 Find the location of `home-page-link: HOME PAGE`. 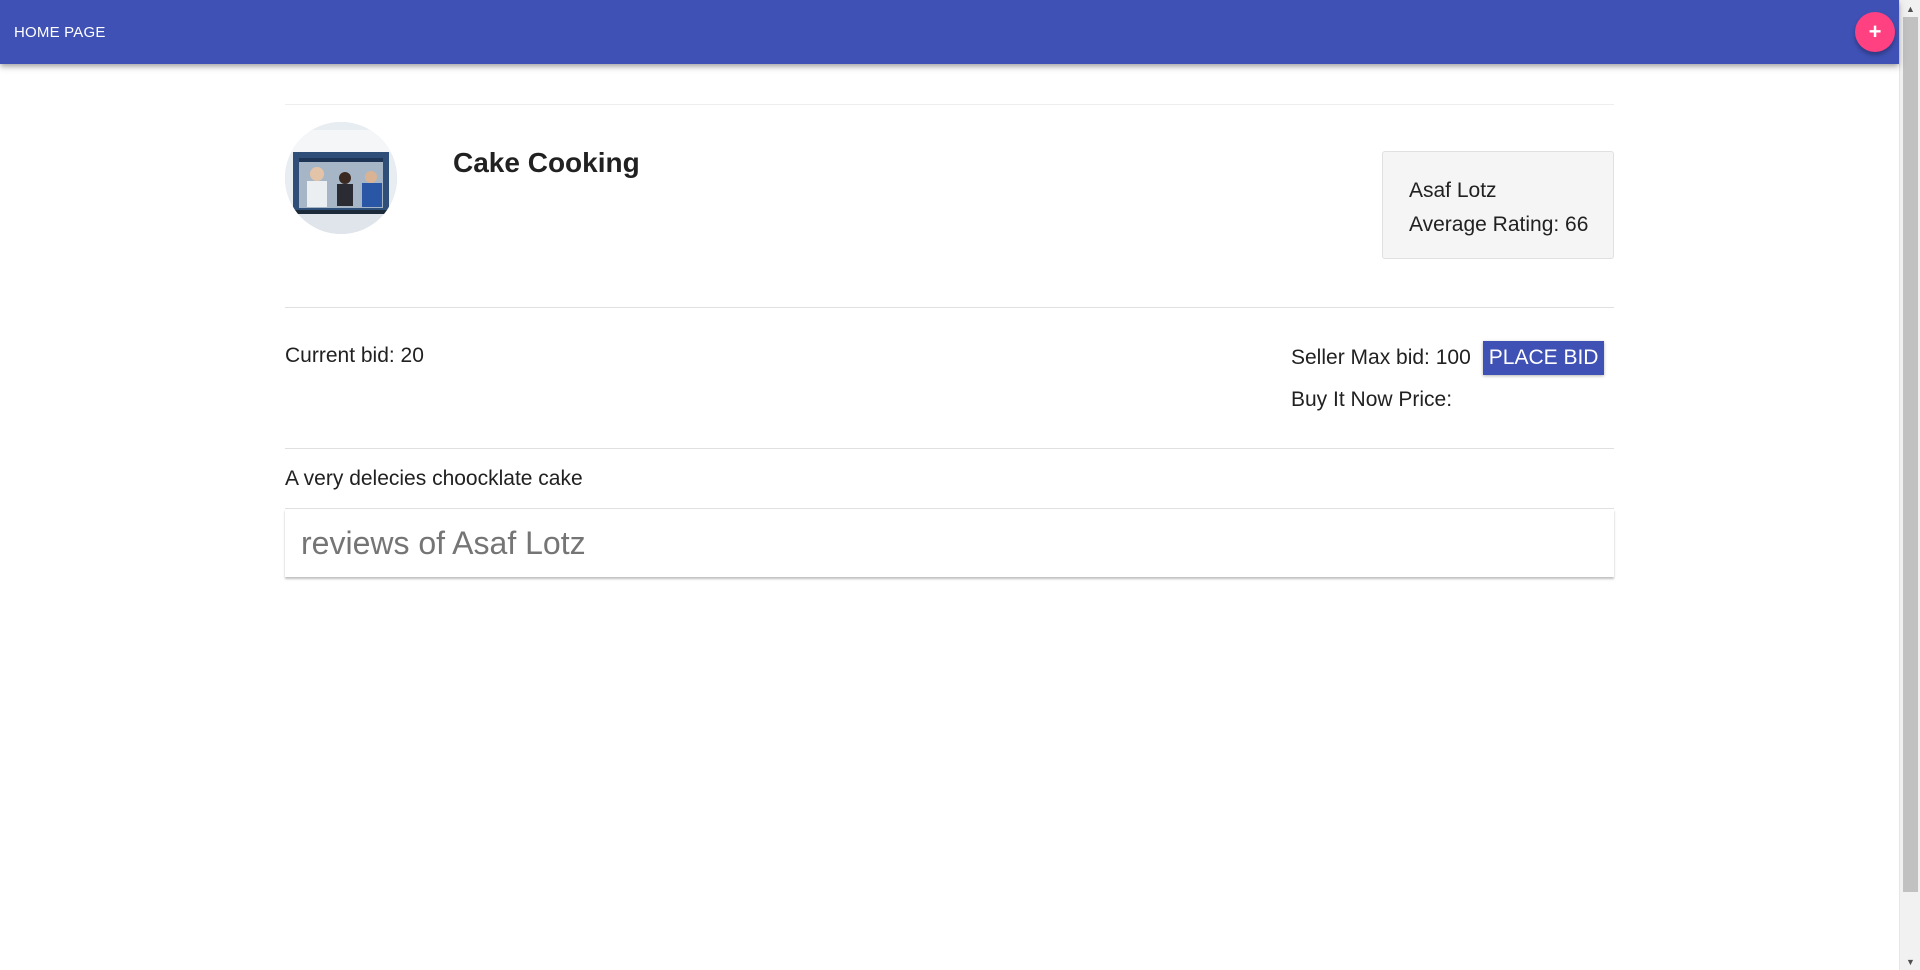

home-page-link: HOME PAGE is located at coordinates (60, 32).